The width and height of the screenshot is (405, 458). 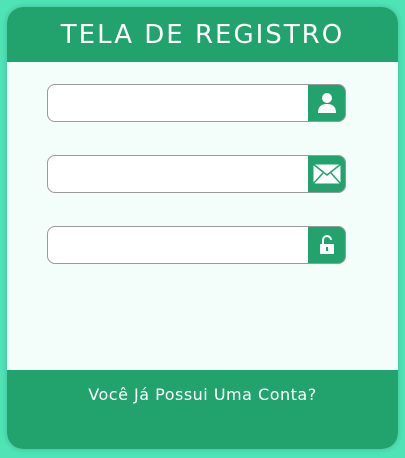 I want to click on username-input, so click(x=196, y=103).